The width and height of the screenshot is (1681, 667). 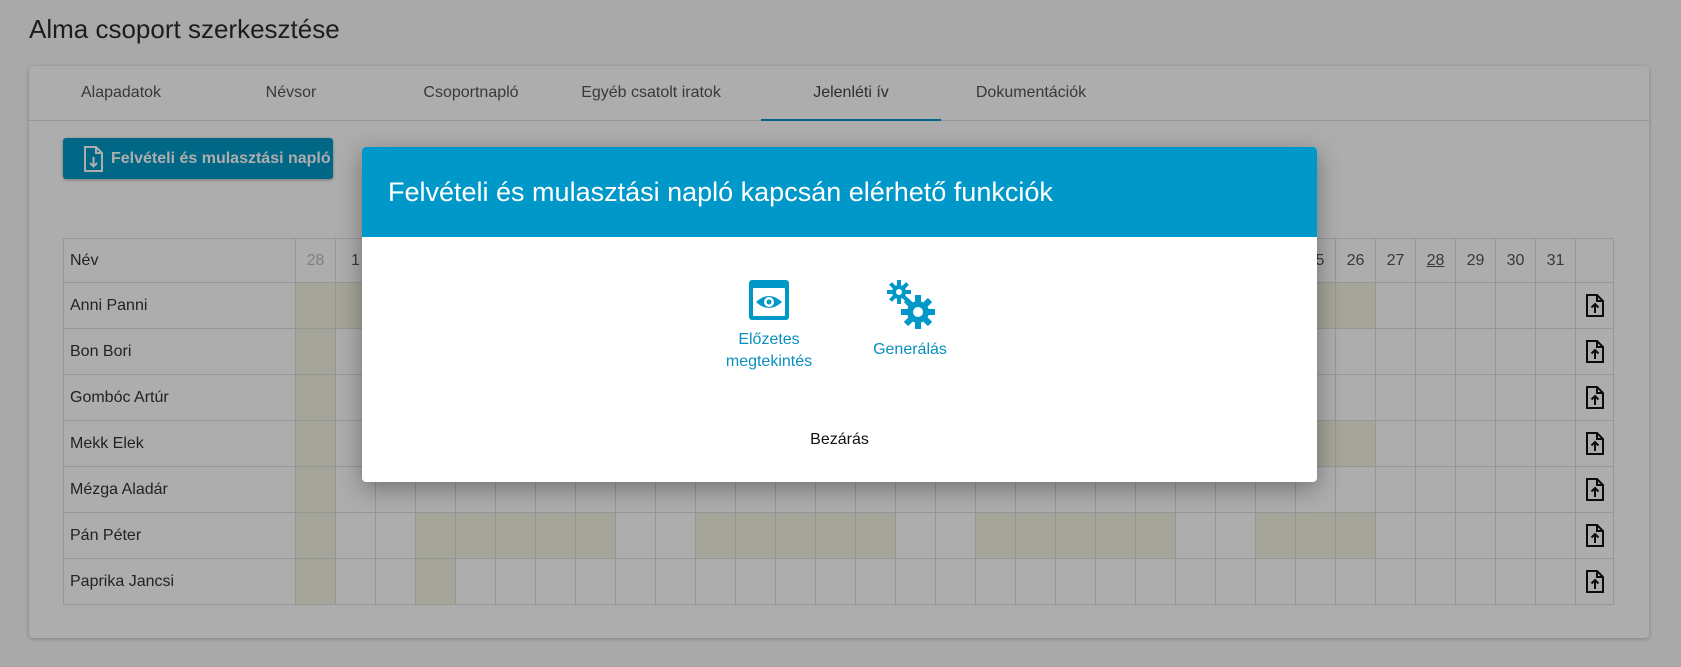 I want to click on eye-icon, so click(x=769, y=300).